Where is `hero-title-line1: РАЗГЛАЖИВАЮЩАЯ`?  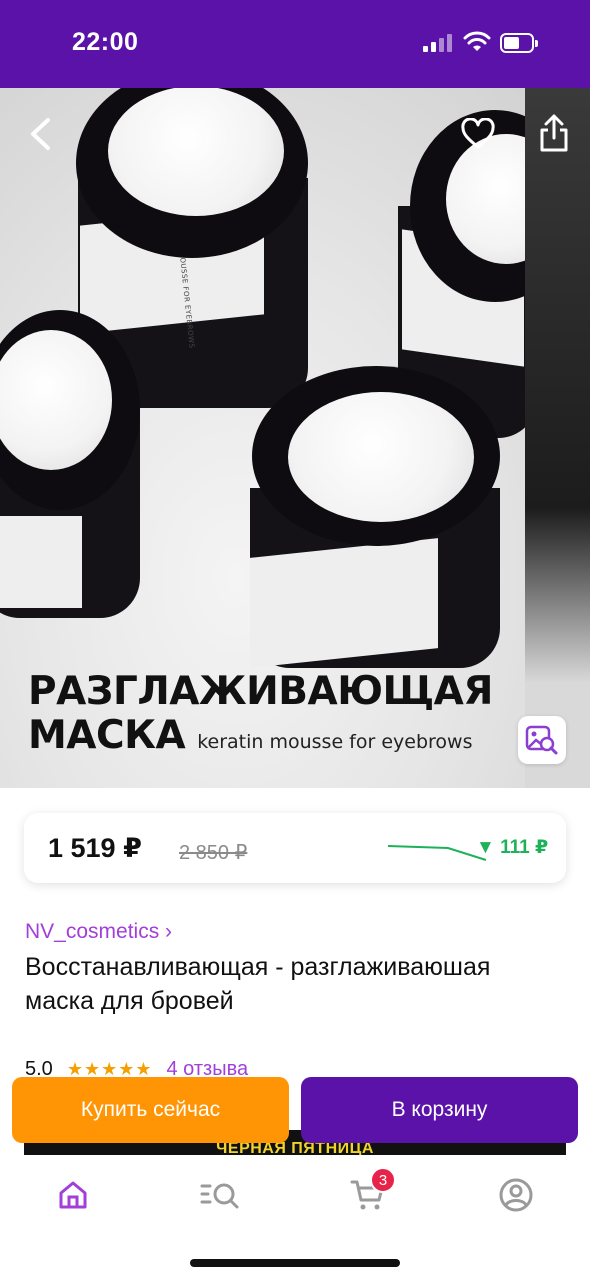
hero-title-line1: РАЗГЛАЖИВАЮЩАЯ is located at coordinates (260, 691).